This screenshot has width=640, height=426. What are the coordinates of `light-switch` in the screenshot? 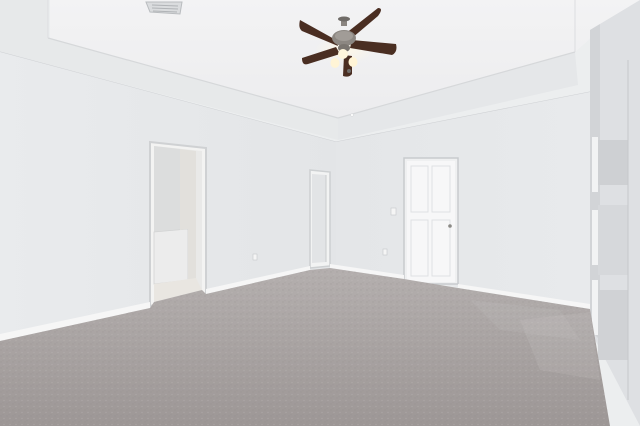 It's located at (393, 211).